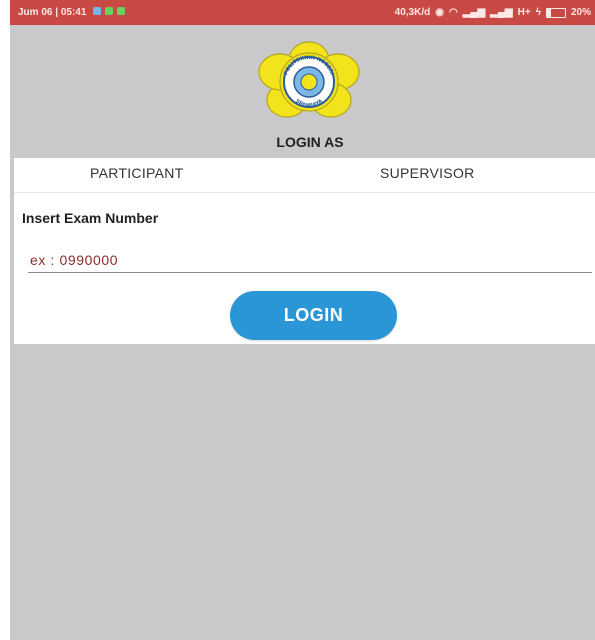  Describe the element at coordinates (304, 175) in the screenshot. I see `login-tabs: PARTICIPANT SUPERVISOR` at that location.